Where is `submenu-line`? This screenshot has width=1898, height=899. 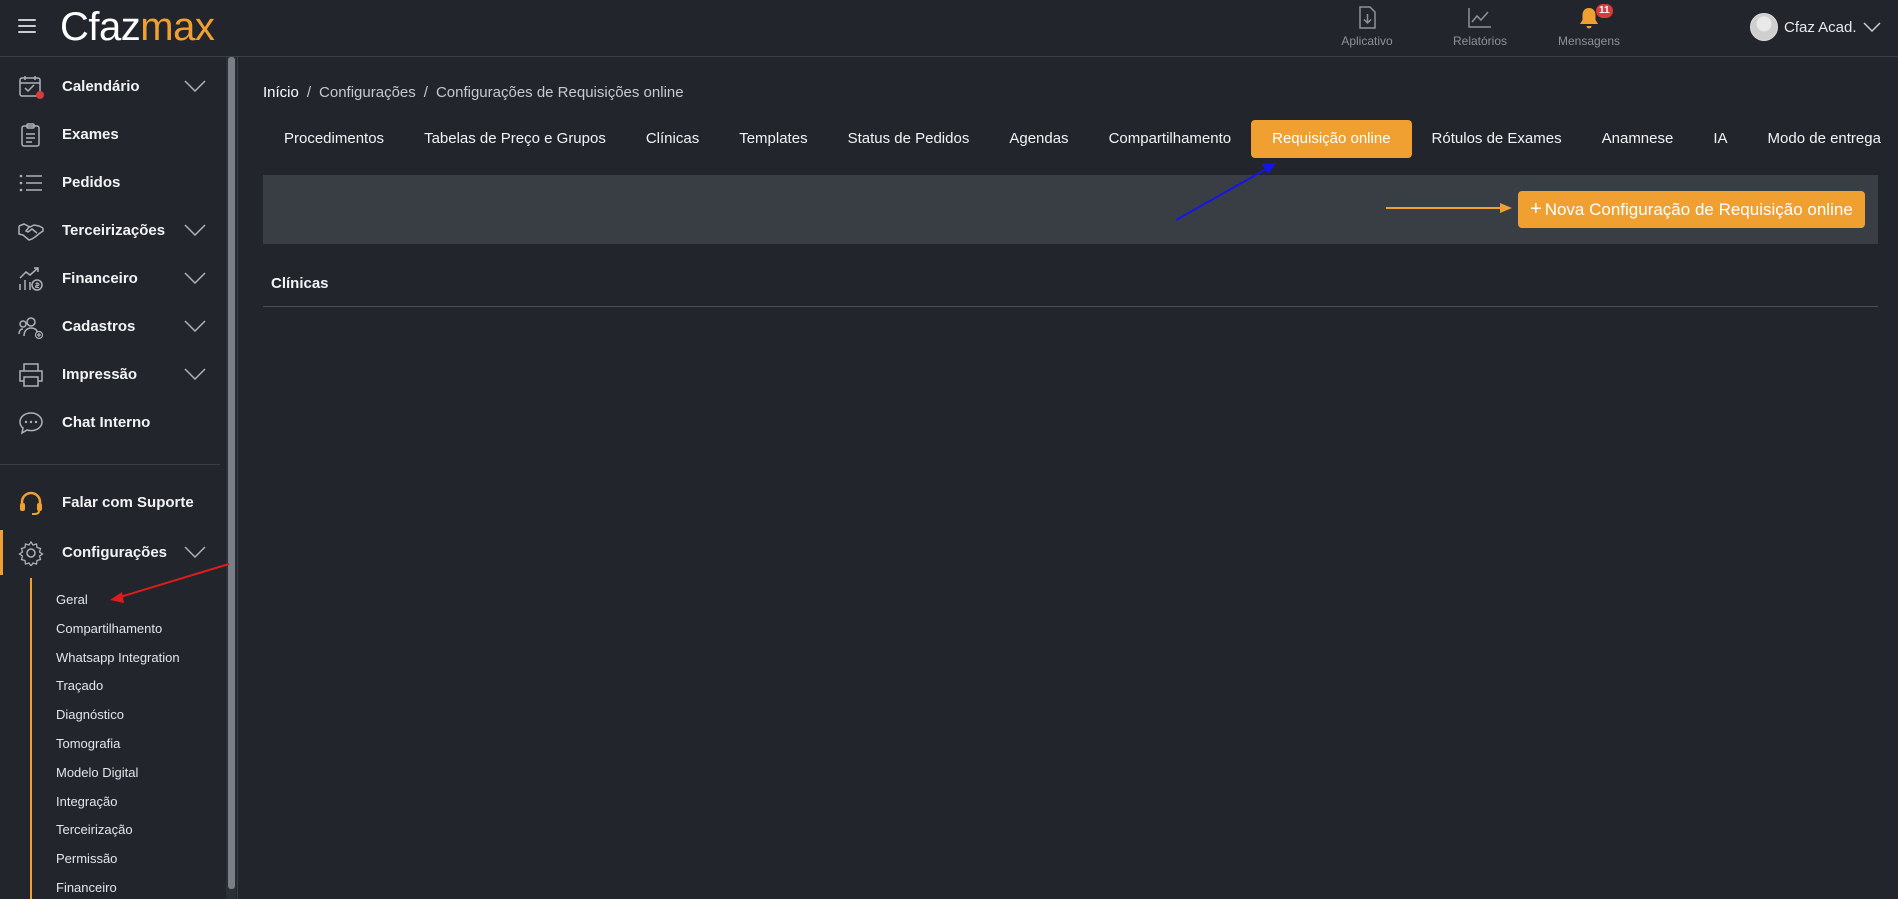
submenu-line is located at coordinates (31, 738).